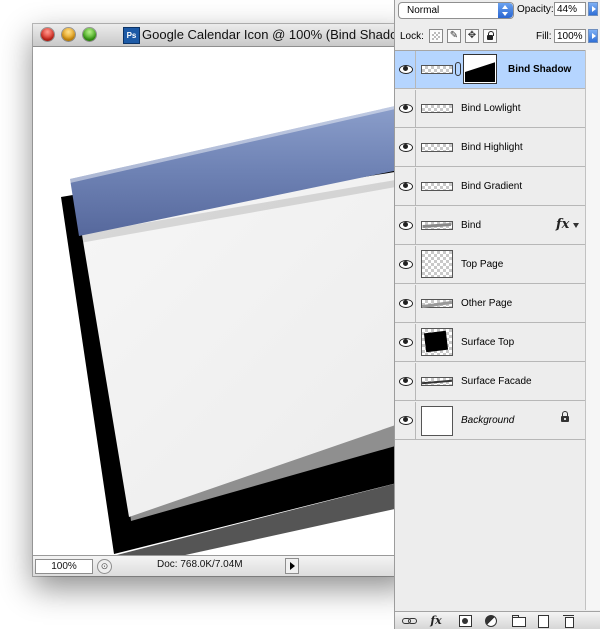 This screenshot has width=600, height=629. I want to click on layer-name: Other Page, so click(487, 303).